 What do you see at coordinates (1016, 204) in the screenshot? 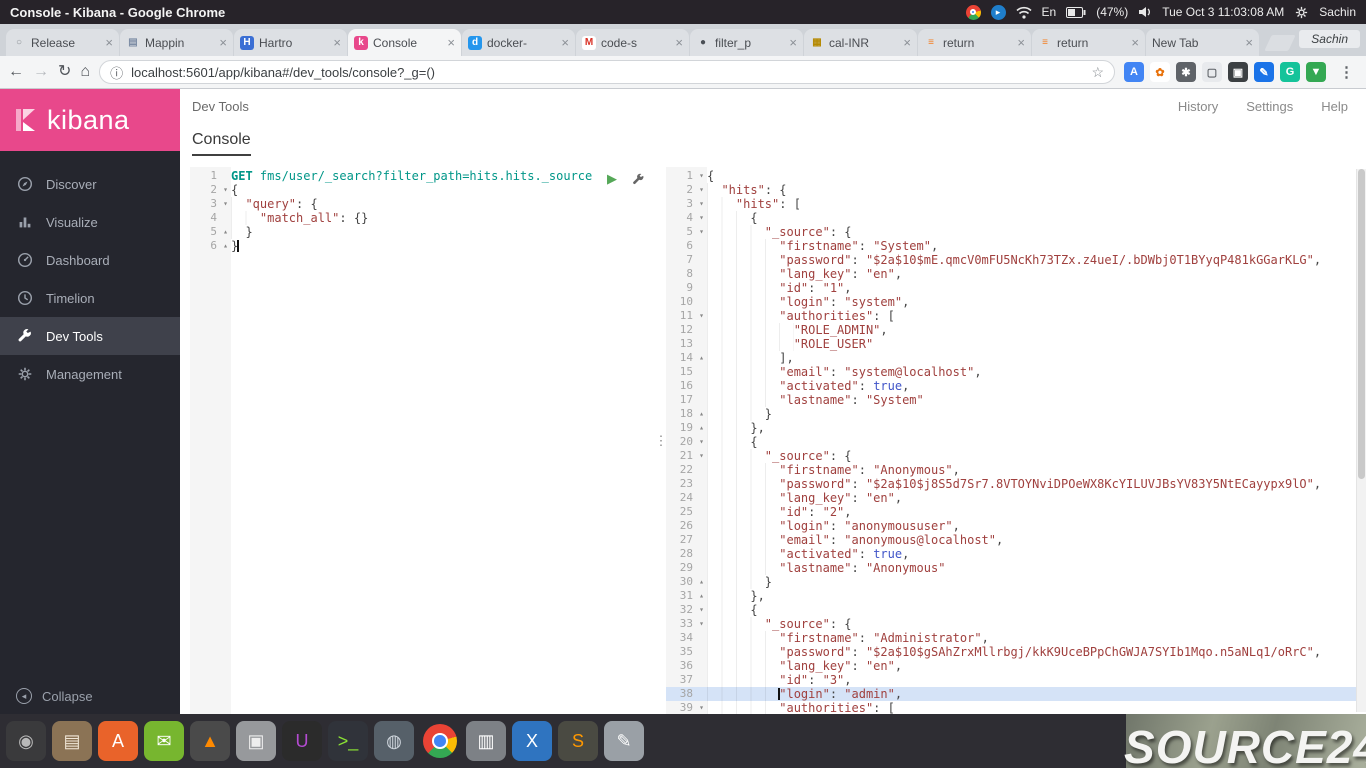
I see `code-line: 3 ▾ "hits": [` at bounding box center [1016, 204].